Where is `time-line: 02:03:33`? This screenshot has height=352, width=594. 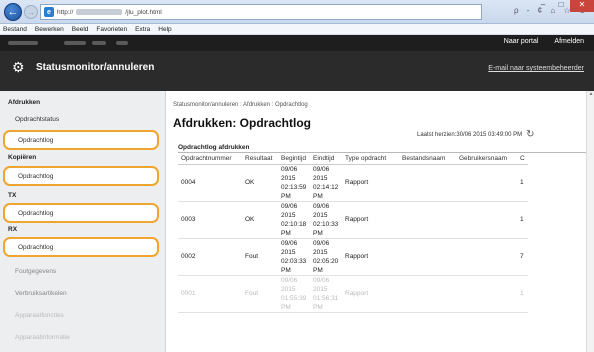 time-line: 02:03:33 is located at coordinates (294, 261).